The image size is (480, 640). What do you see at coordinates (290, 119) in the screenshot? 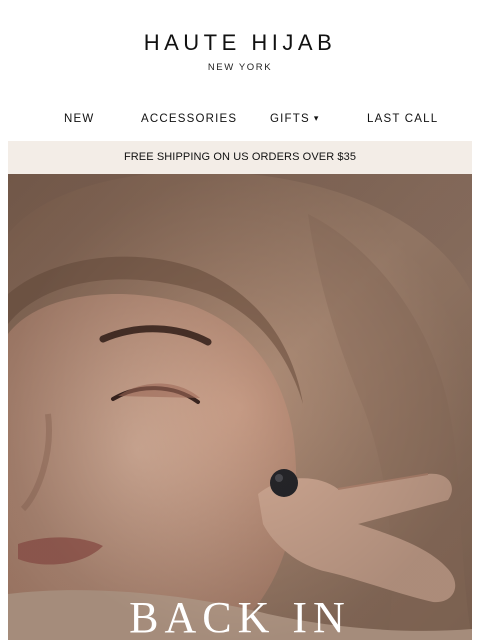
I see `nav-item-gifts-label: GIFTS` at bounding box center [290, 119].